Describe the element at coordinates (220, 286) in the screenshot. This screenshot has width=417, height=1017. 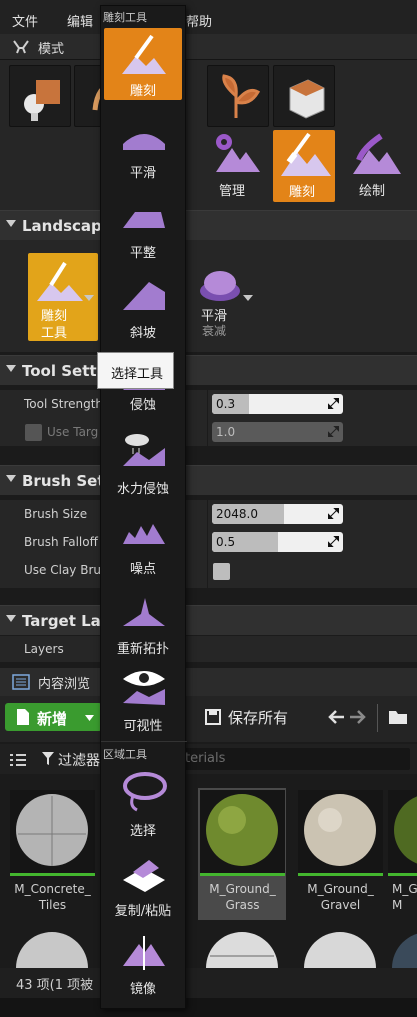
I see `smooth-falloff-icon` at that location.